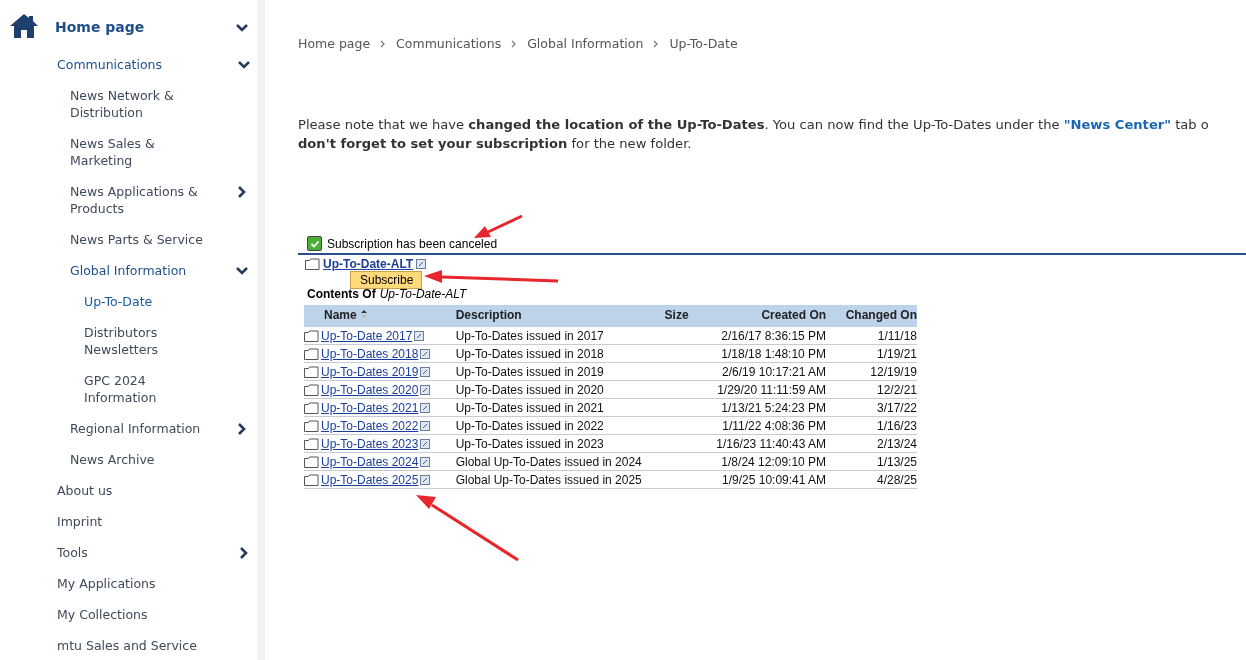 The height and width of the screenshot is (660, 1246). I want to click on folder-link: Up-To-Date-ALT, so click(368, 264).